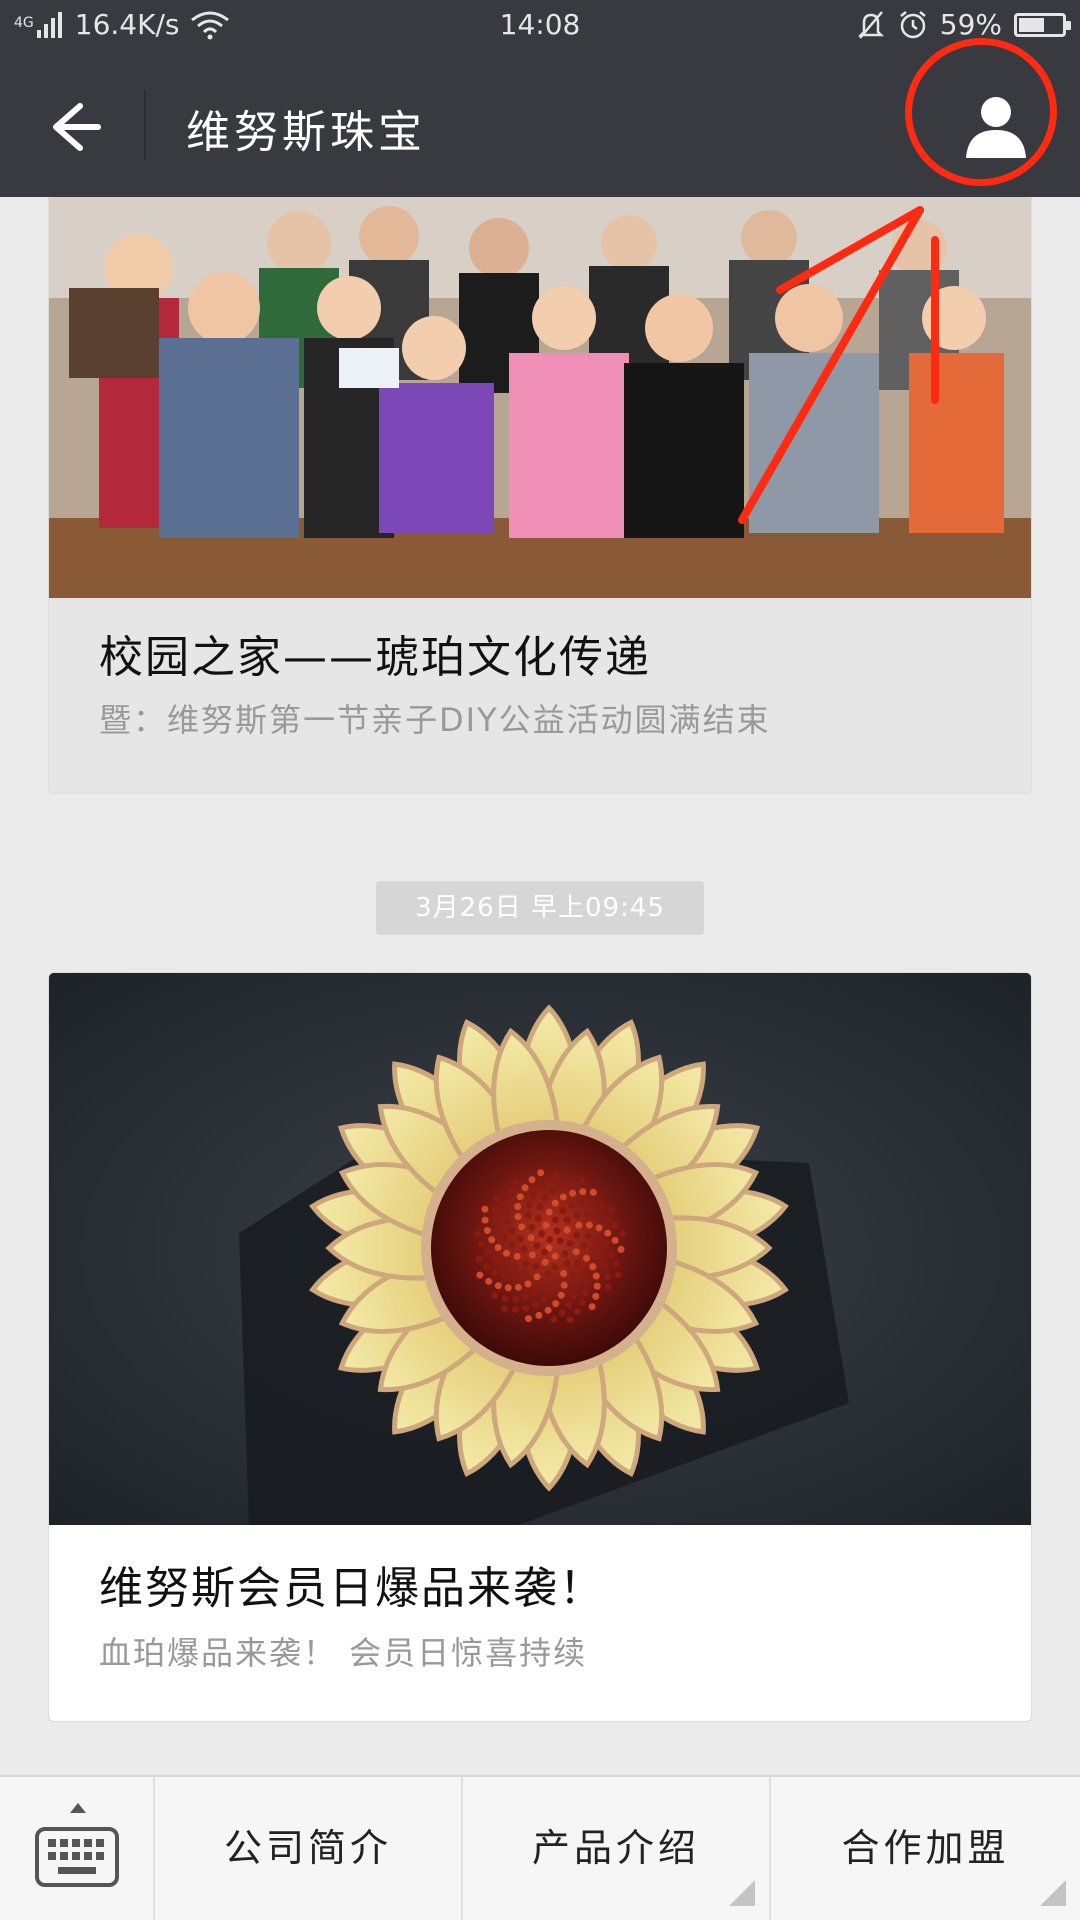 The image size is (1080, 1920). Describe the element at coordinates (343, 1653) in the screenshot. I see `article-subtitle: 血珀爆品来袭！ 会员日惊喜持续` at that location.